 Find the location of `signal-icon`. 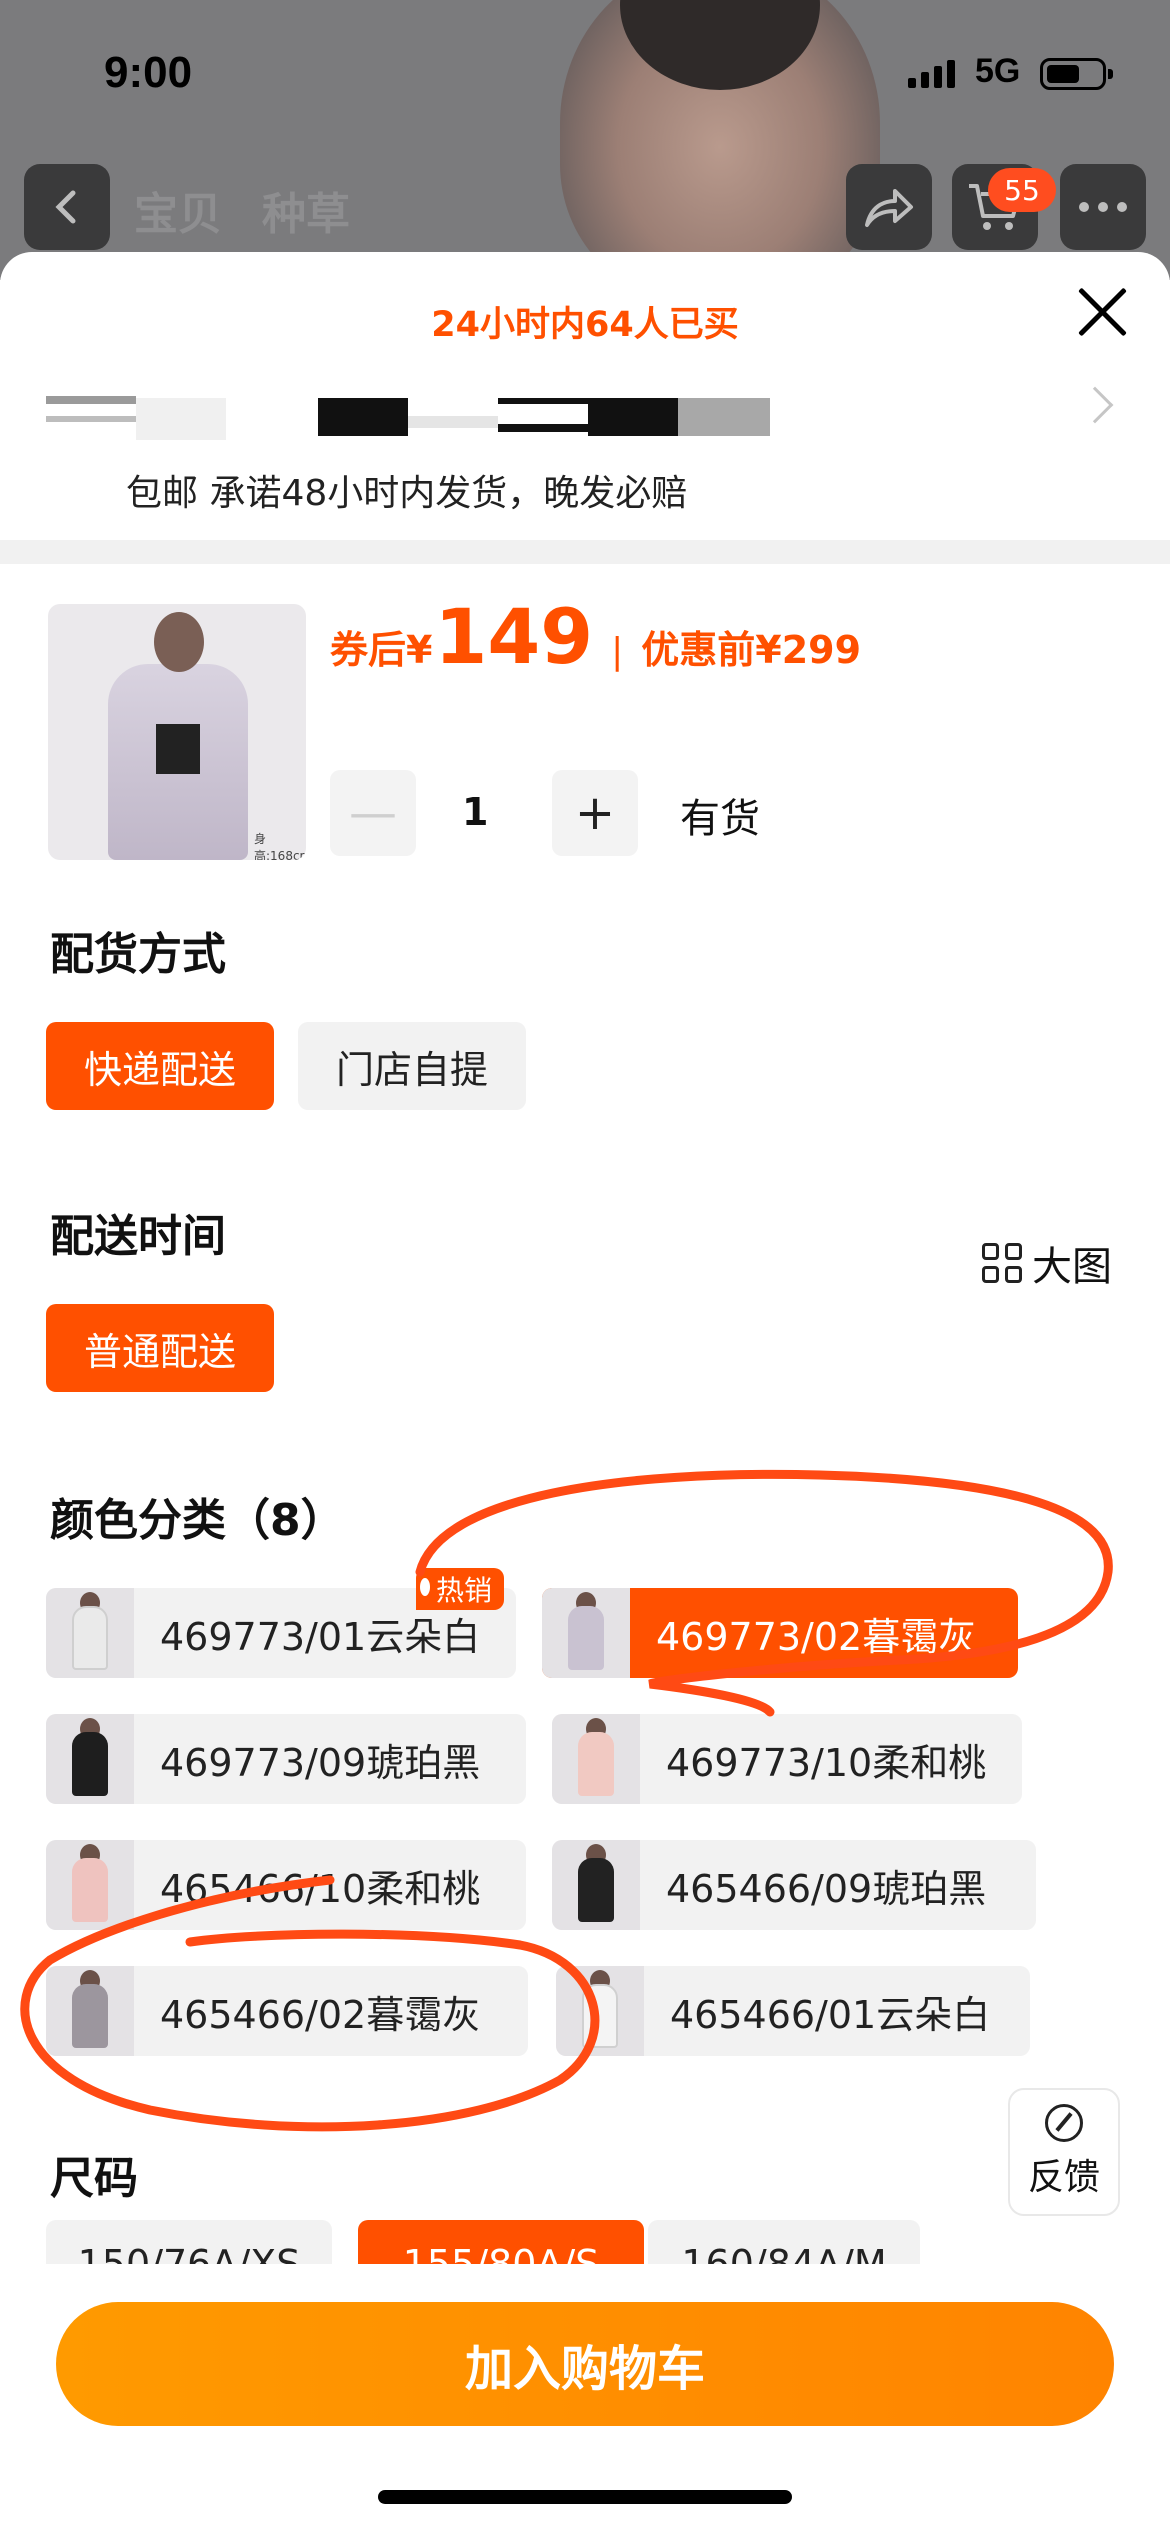

signal-icon is located at coordinates (931, 73).